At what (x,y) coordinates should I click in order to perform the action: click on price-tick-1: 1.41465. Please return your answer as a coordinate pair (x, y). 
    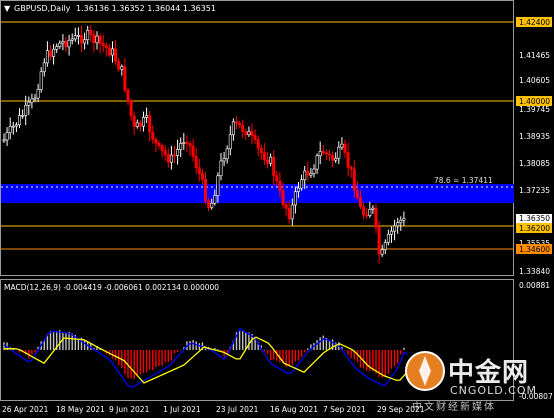
    Looking at the image, I should click on (534, 55).